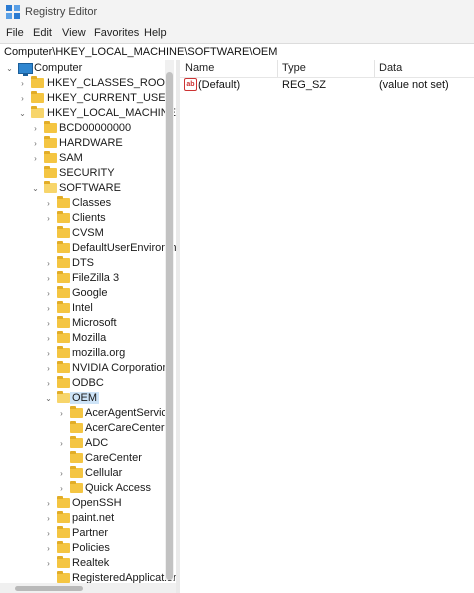 The width and height of the screenshot is (474, 593). What do you see at coordinates (91, 143) in the screenshot?
I see `tree-label: HARDWARE` at bounding box center [91, 143].